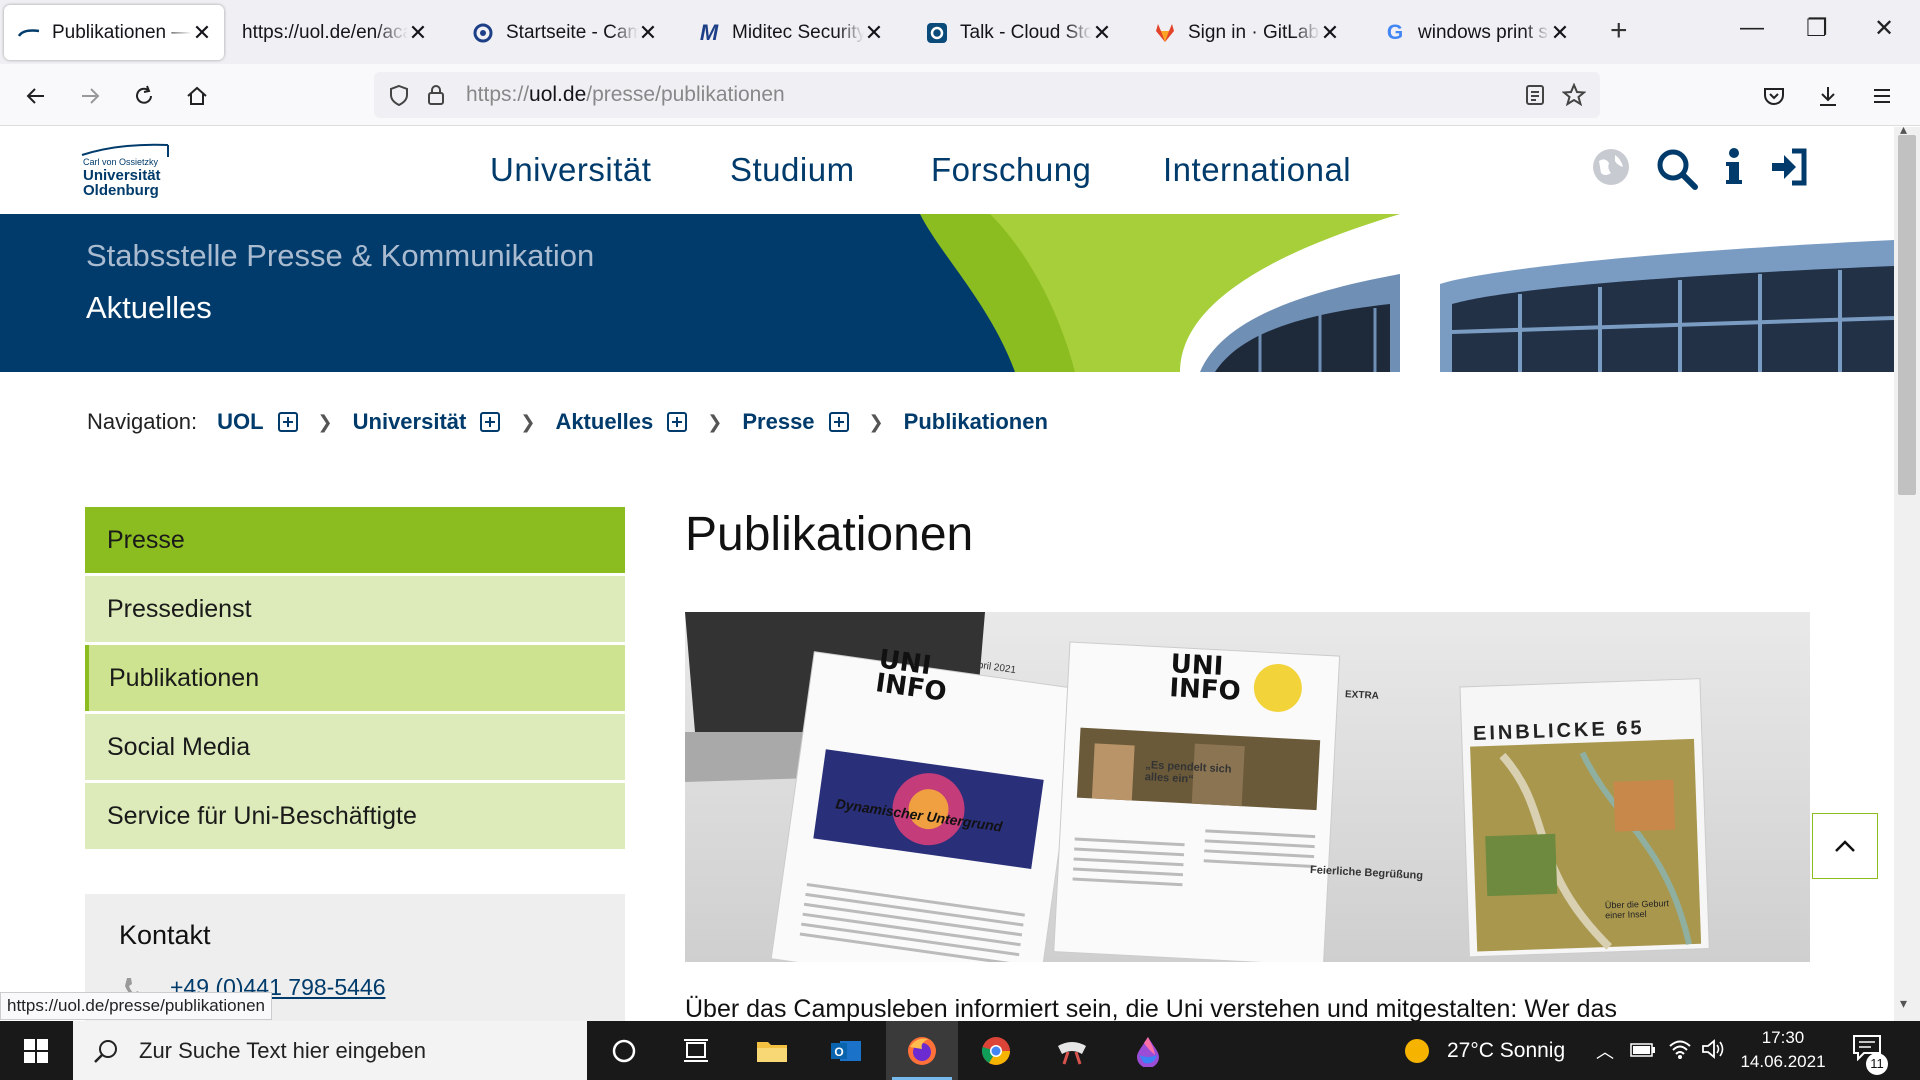 This screenshot has width=1920, height=1080. I want to click on weather-widget: 27°C Sonnig, so click(1484, 1050).